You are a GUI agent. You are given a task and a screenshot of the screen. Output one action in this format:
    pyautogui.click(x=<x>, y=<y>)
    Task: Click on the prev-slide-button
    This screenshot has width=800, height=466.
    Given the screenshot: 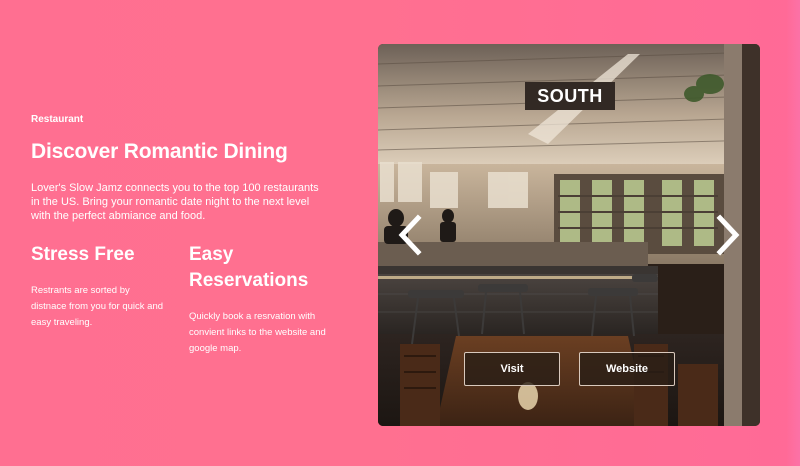 What is the action you would take?
    pyautogui.click(x=409, y=235)
    